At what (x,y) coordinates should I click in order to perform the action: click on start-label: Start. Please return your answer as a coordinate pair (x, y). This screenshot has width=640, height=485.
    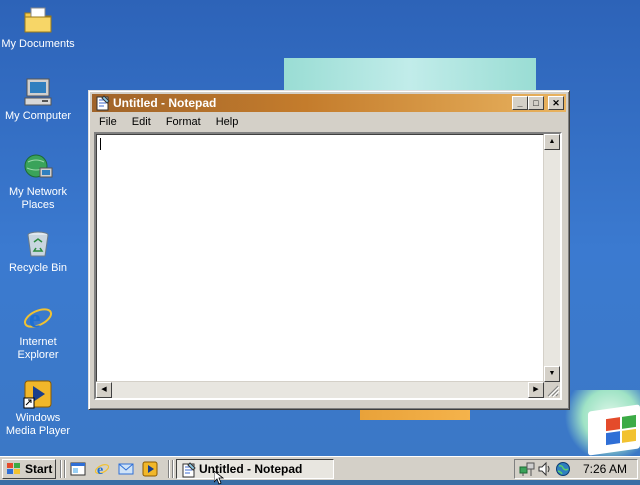
    Looking at the image, I should click on (39, 469).